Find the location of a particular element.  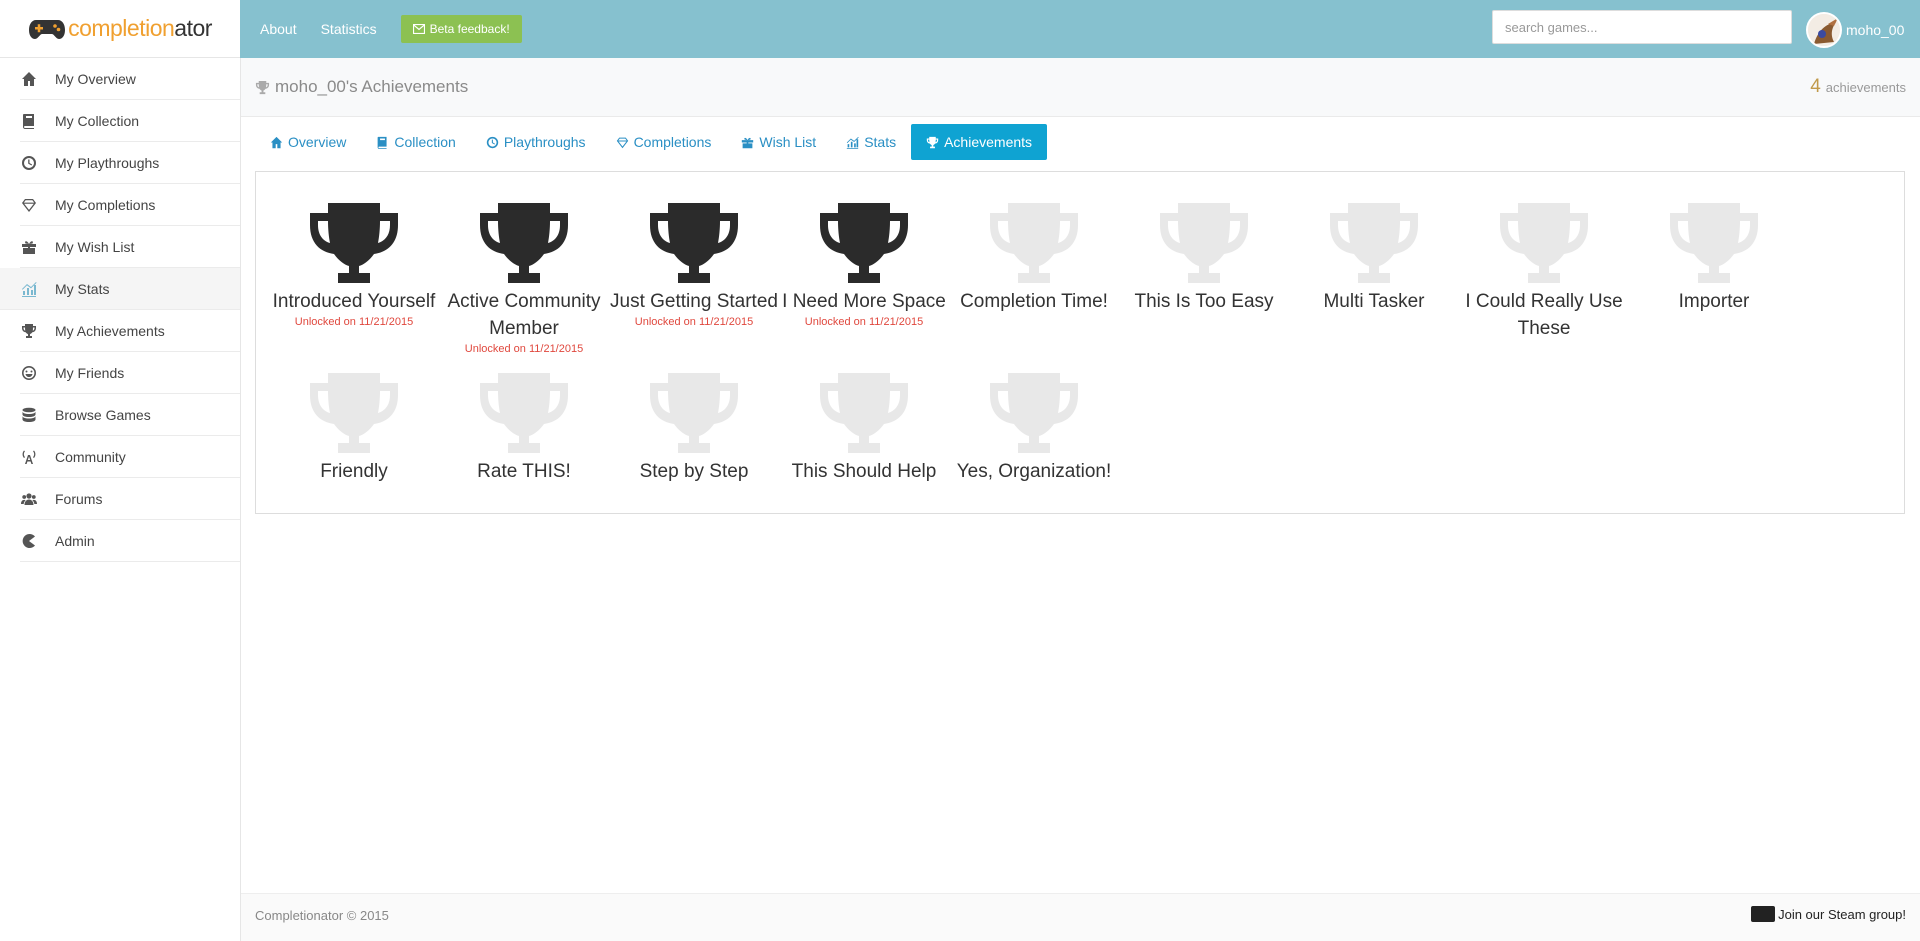

sidebar-item-label: My Wish List is located at coordinates (95, 246).